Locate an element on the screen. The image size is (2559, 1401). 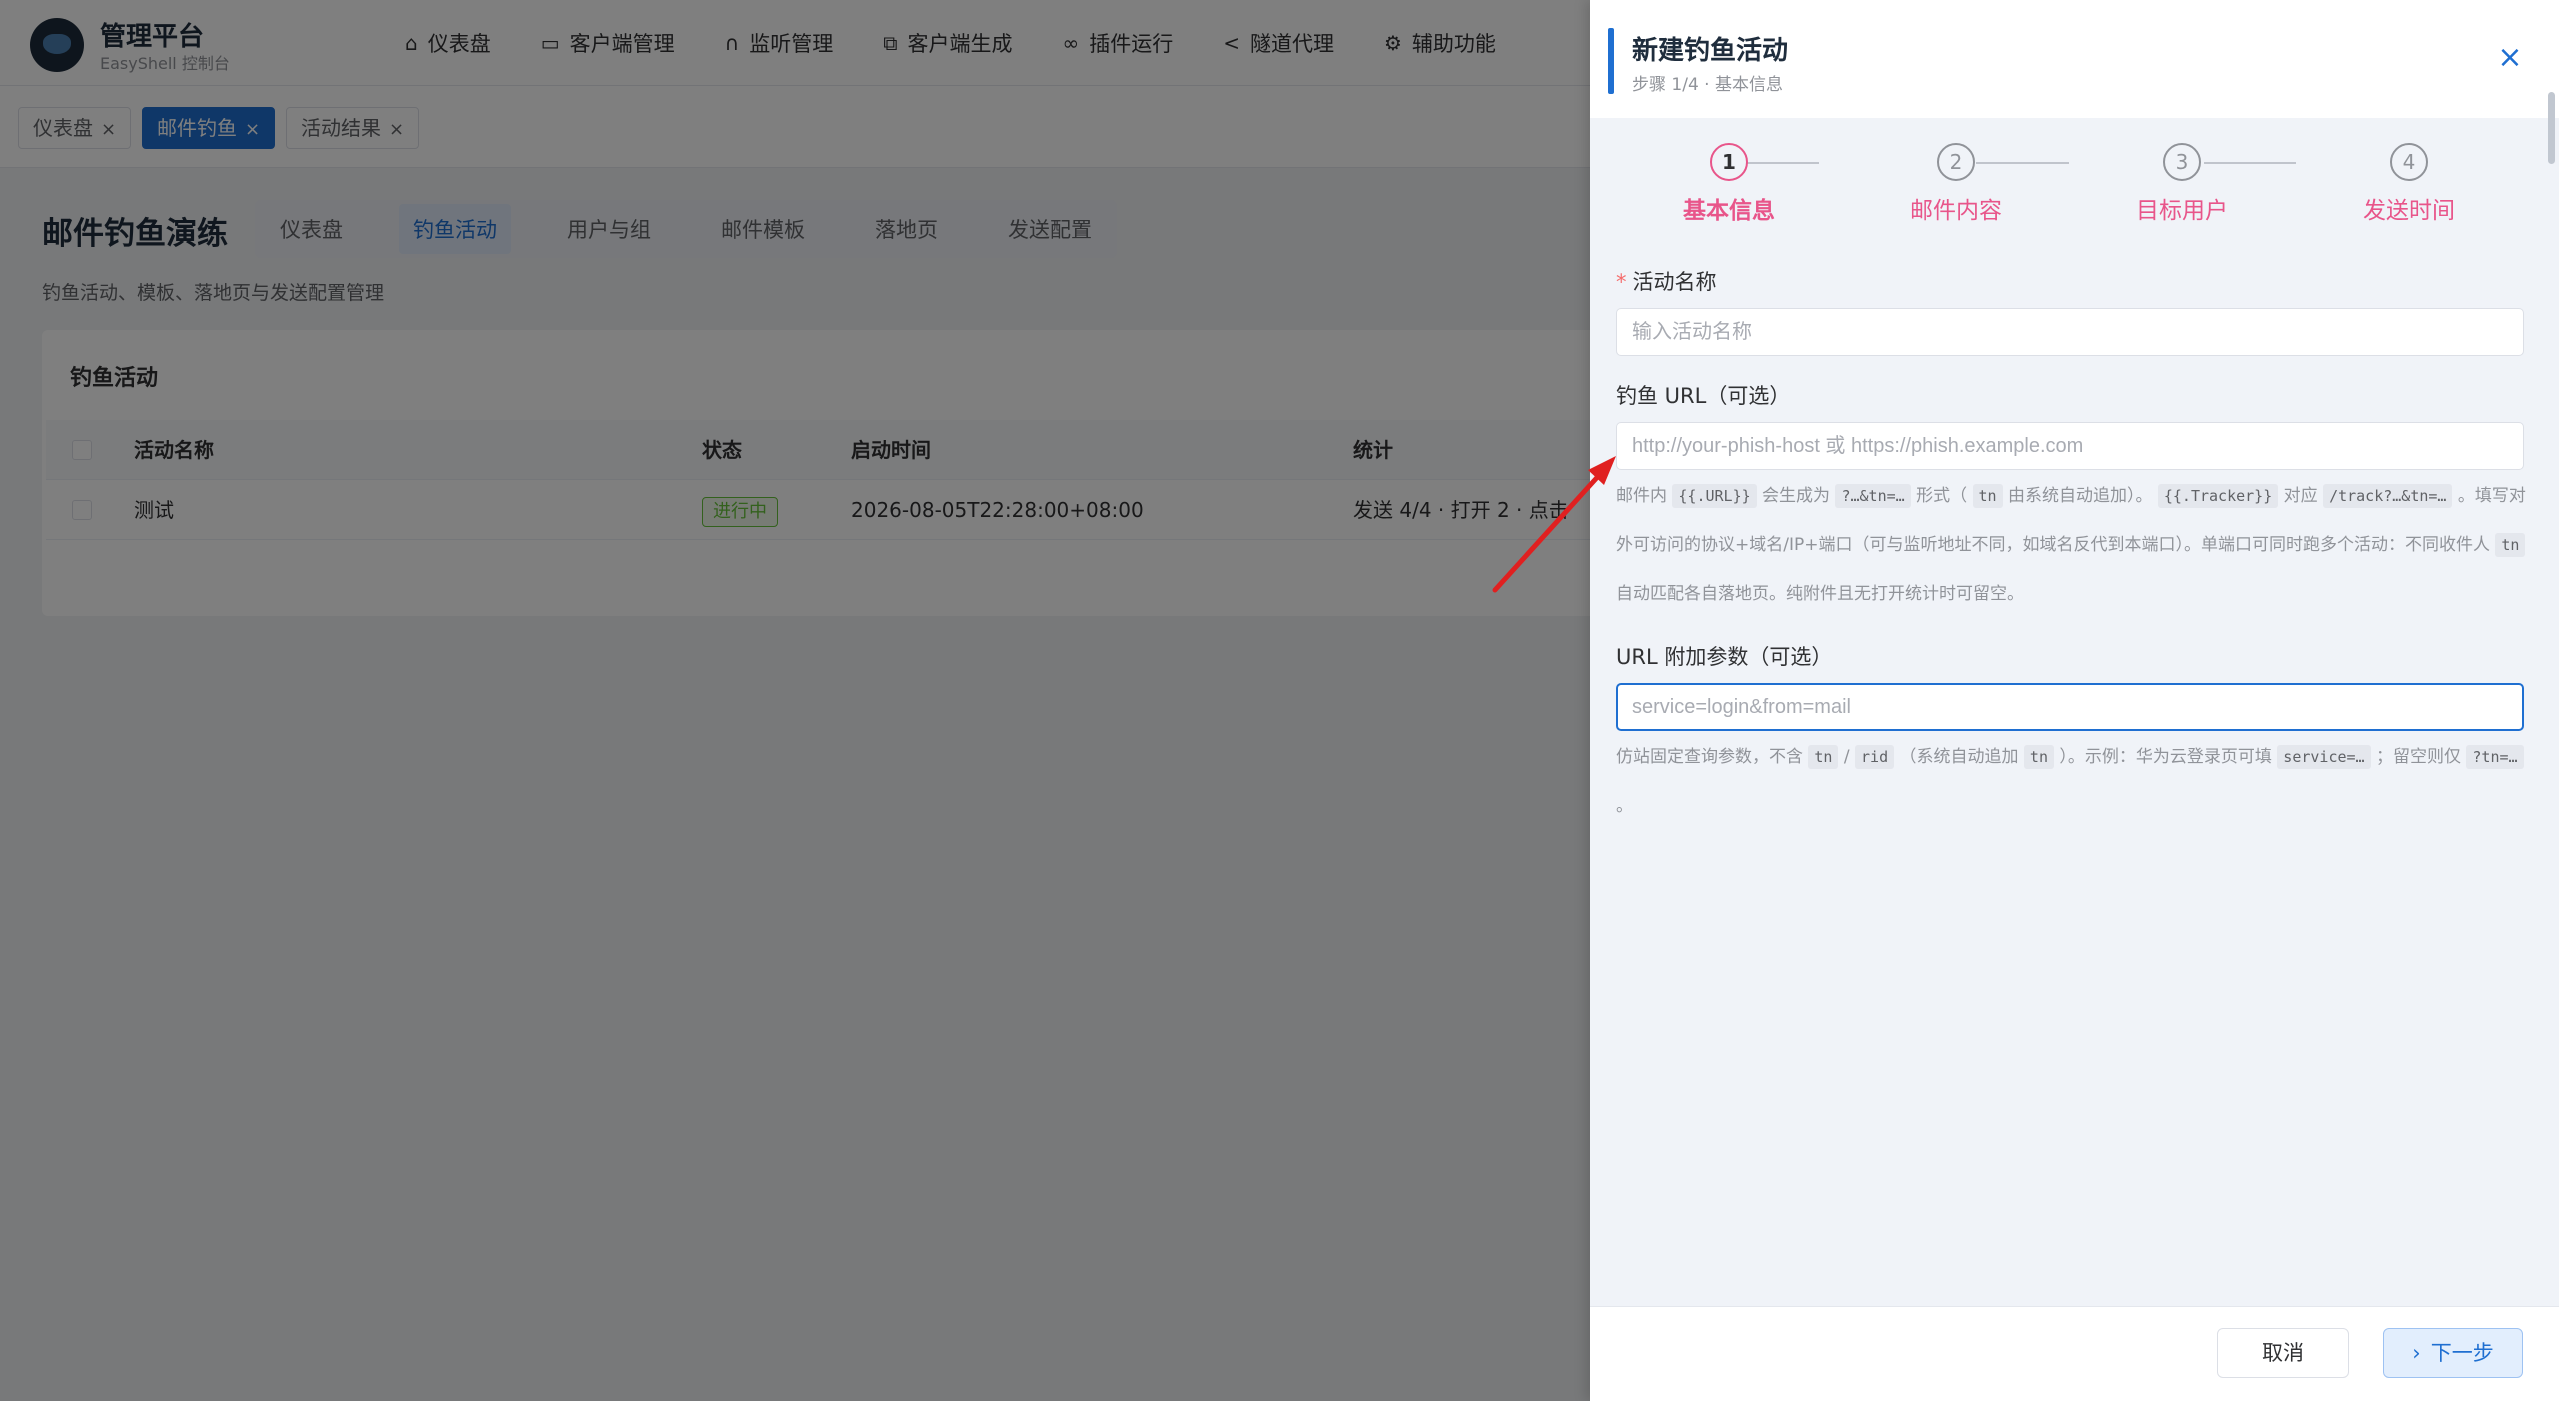
step-mail-content: 2 邮件内容 is located at coordinates (1956, 182).